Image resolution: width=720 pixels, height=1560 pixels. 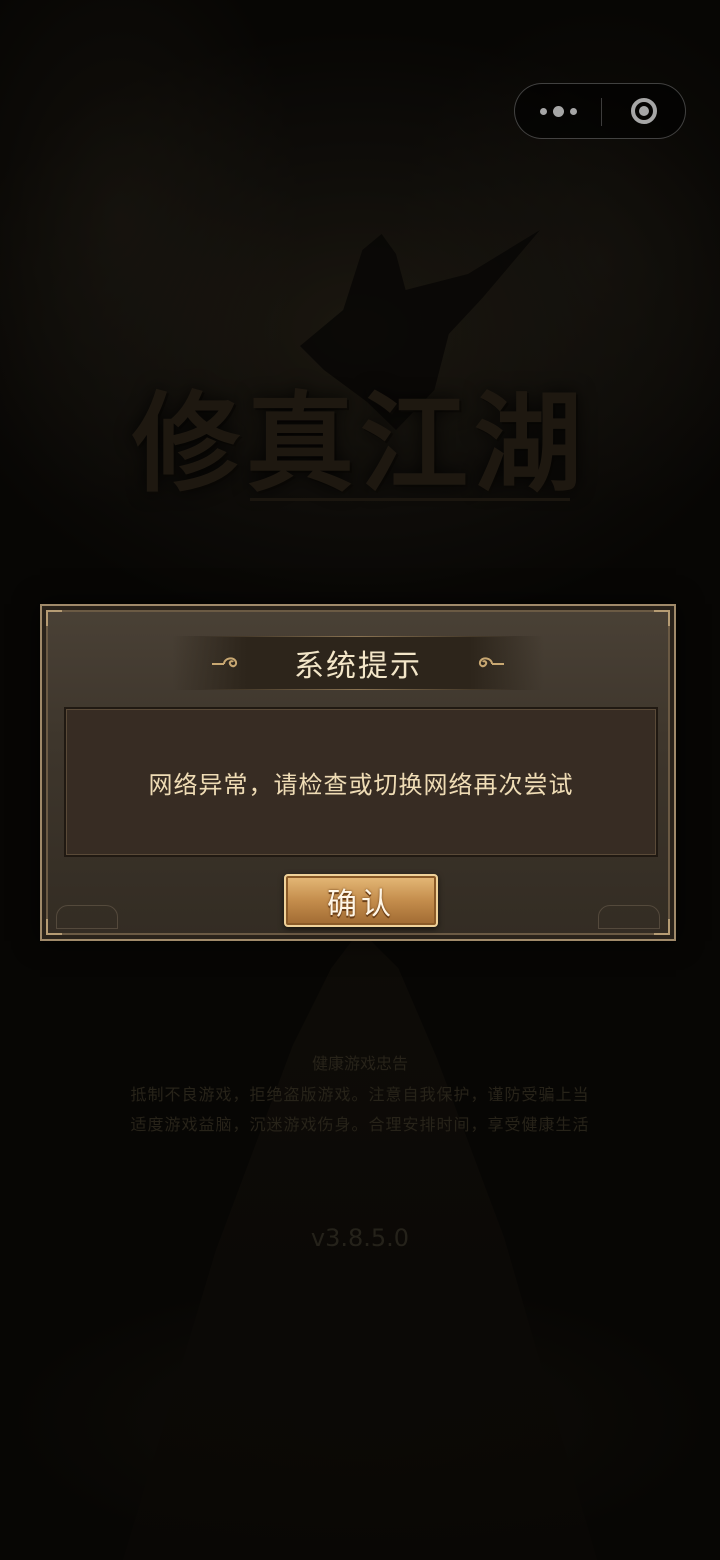 I want to click on dialog-message: 网络异常，请检查或切换网络再次尝试, so click(x=361, y=784).